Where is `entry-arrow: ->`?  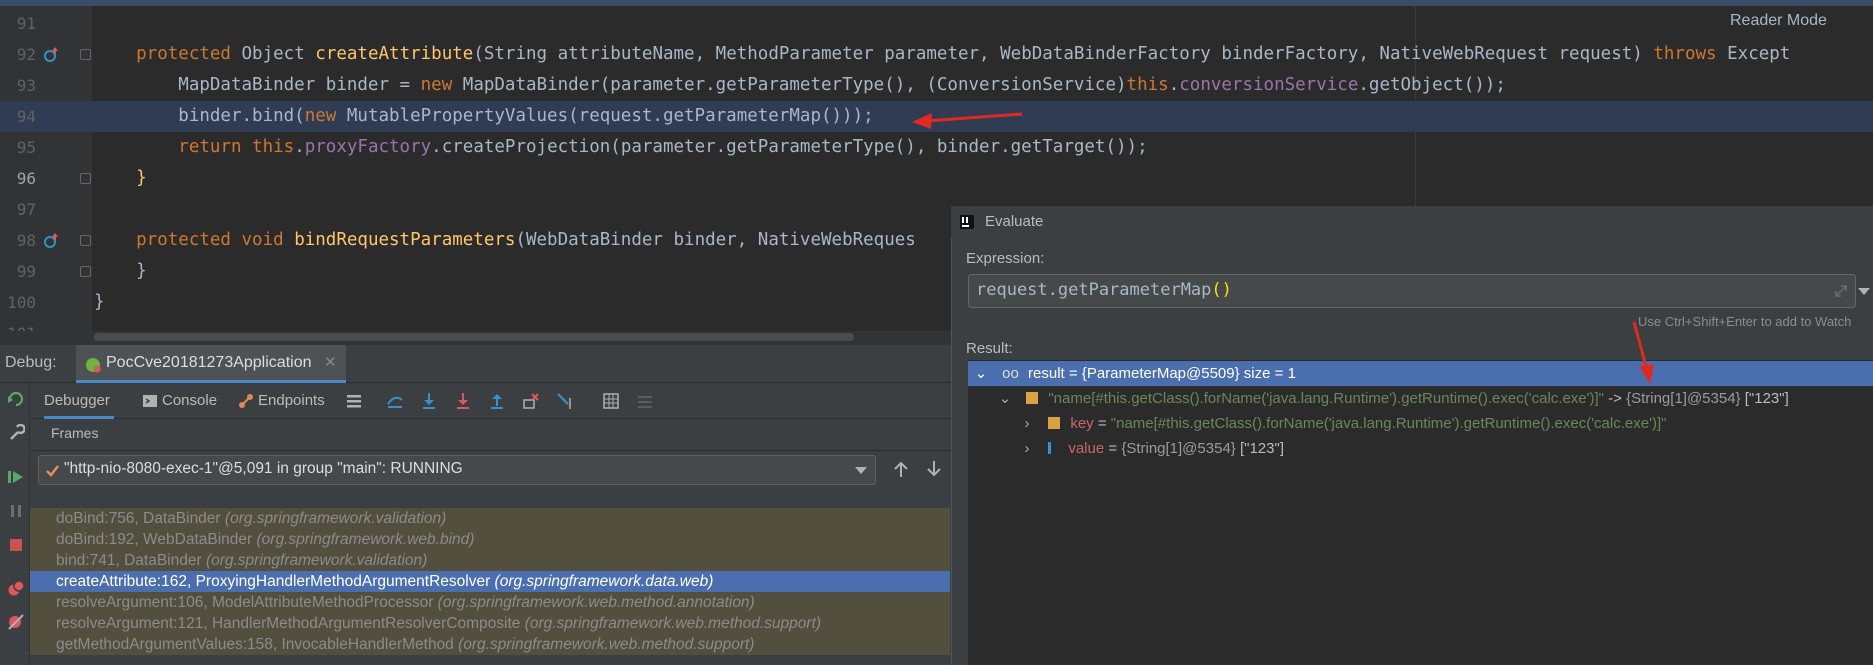
entry-arrow: -> is located at coordinates (1615, 398).